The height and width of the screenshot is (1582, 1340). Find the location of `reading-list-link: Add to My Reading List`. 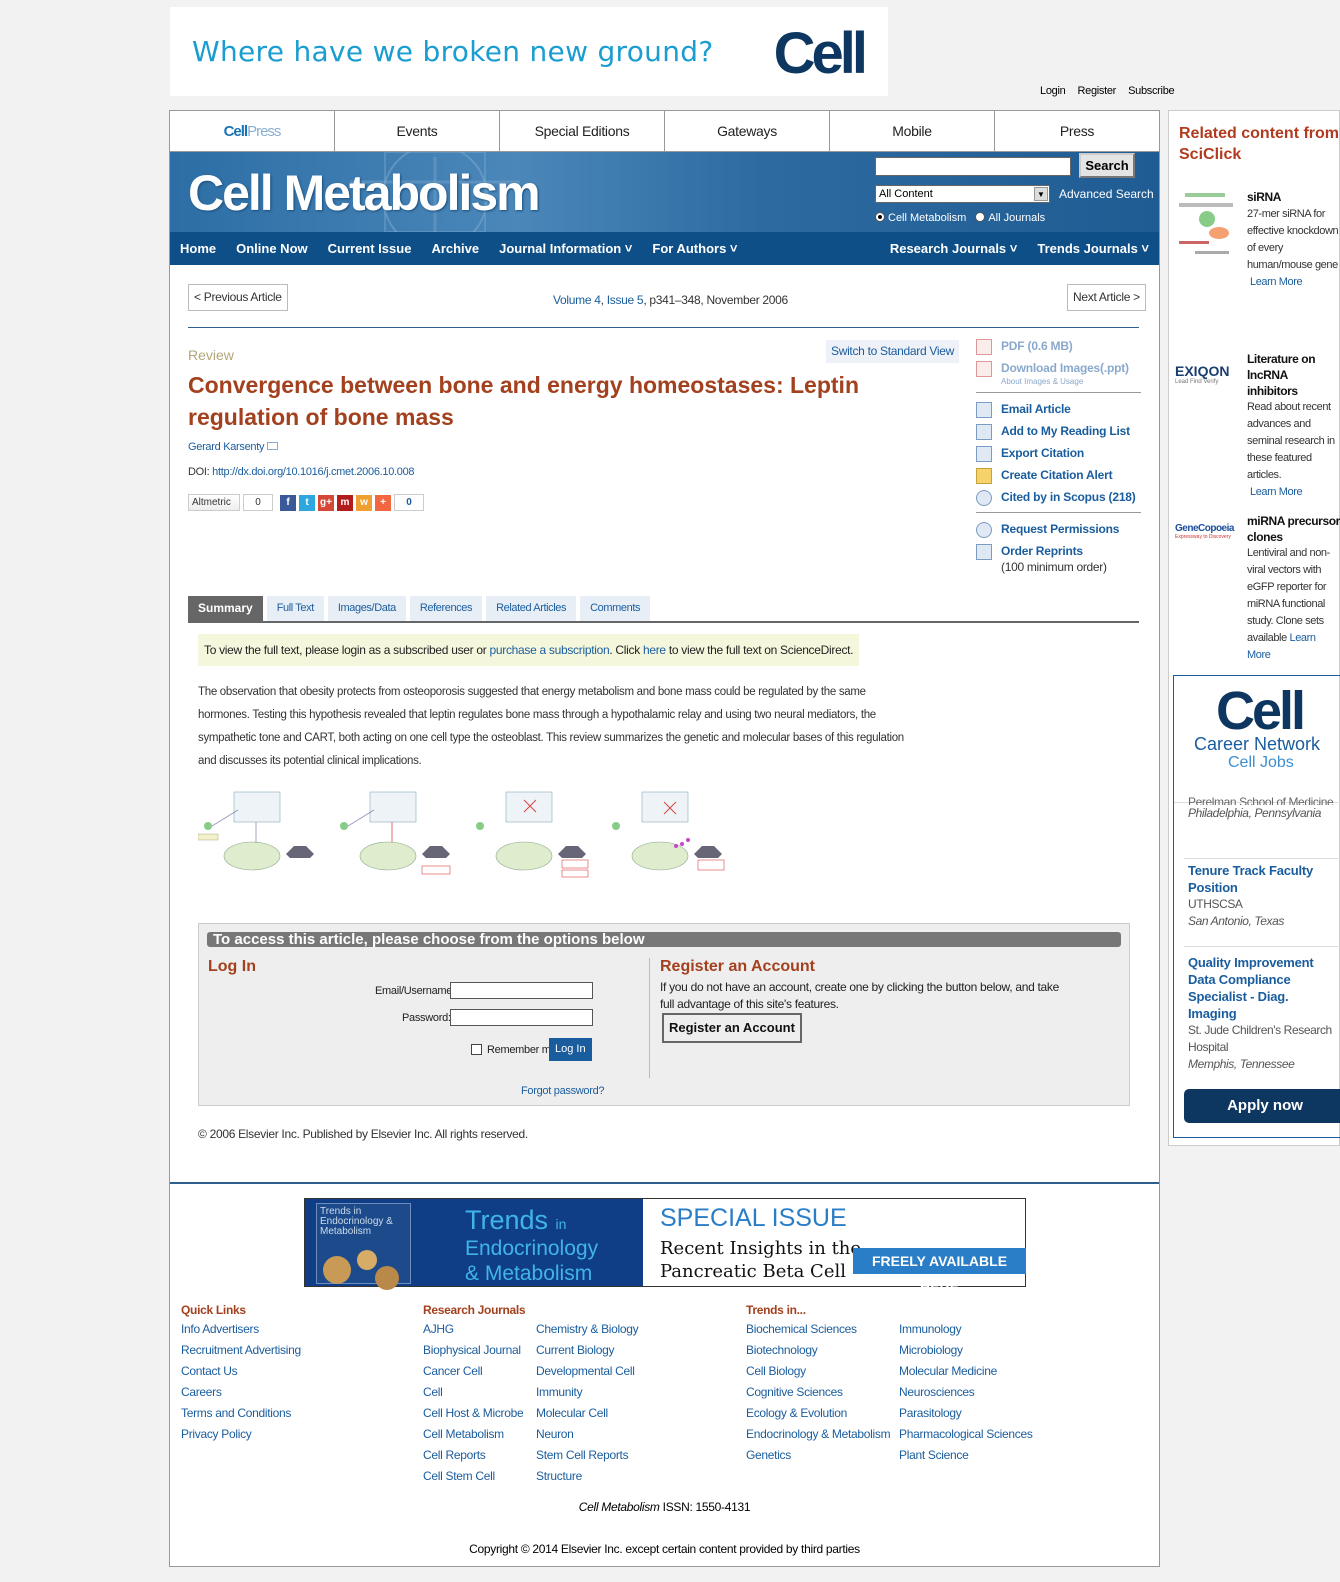

reading-list-link: Add to My Reading List is located at coordinates (1058, 432).